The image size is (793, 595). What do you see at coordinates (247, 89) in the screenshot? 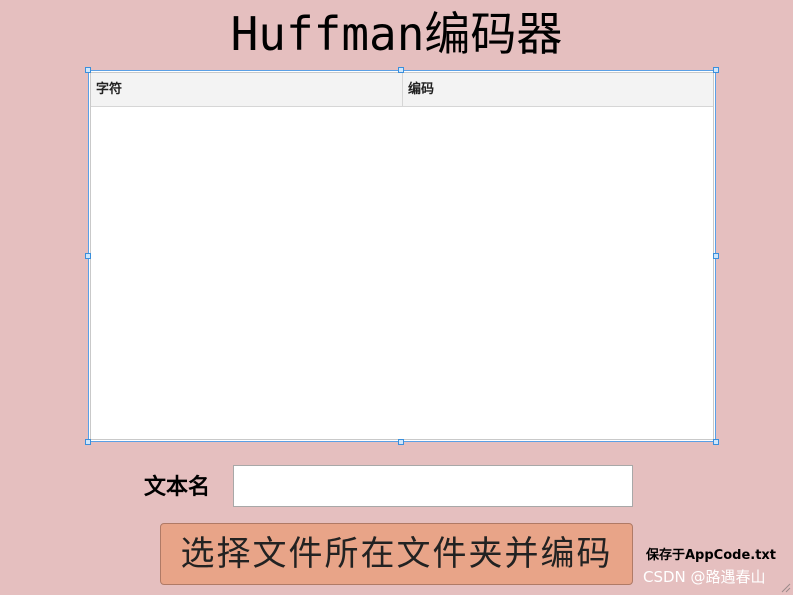
I see `column-header-char: 字符` at bounding box center [247, 89].